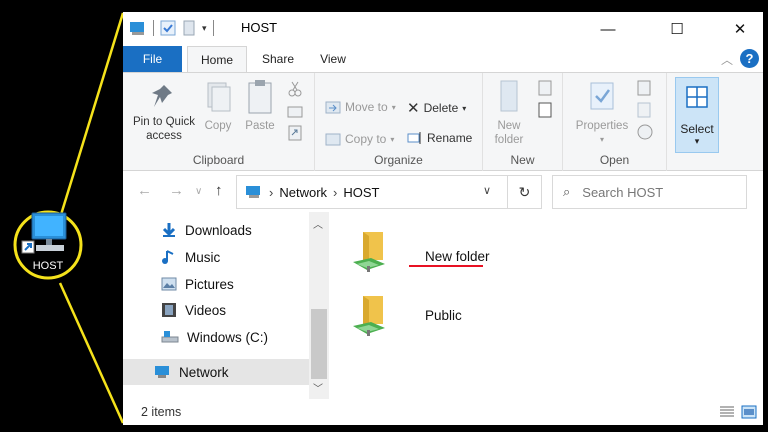 This screenshot has height=432, width=768. What do you see at coordinates (545, 110) in the screenshot?
I see `easy-access-icon` at bounding box center [545, 110].